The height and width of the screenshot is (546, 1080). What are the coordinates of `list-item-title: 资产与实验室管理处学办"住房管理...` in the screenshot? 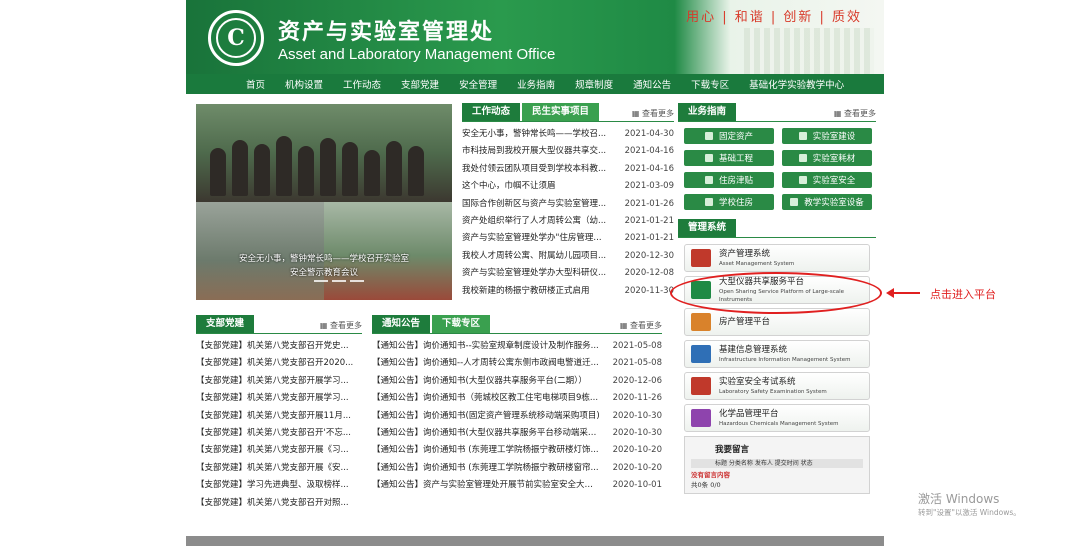 It's located at (532, 238).